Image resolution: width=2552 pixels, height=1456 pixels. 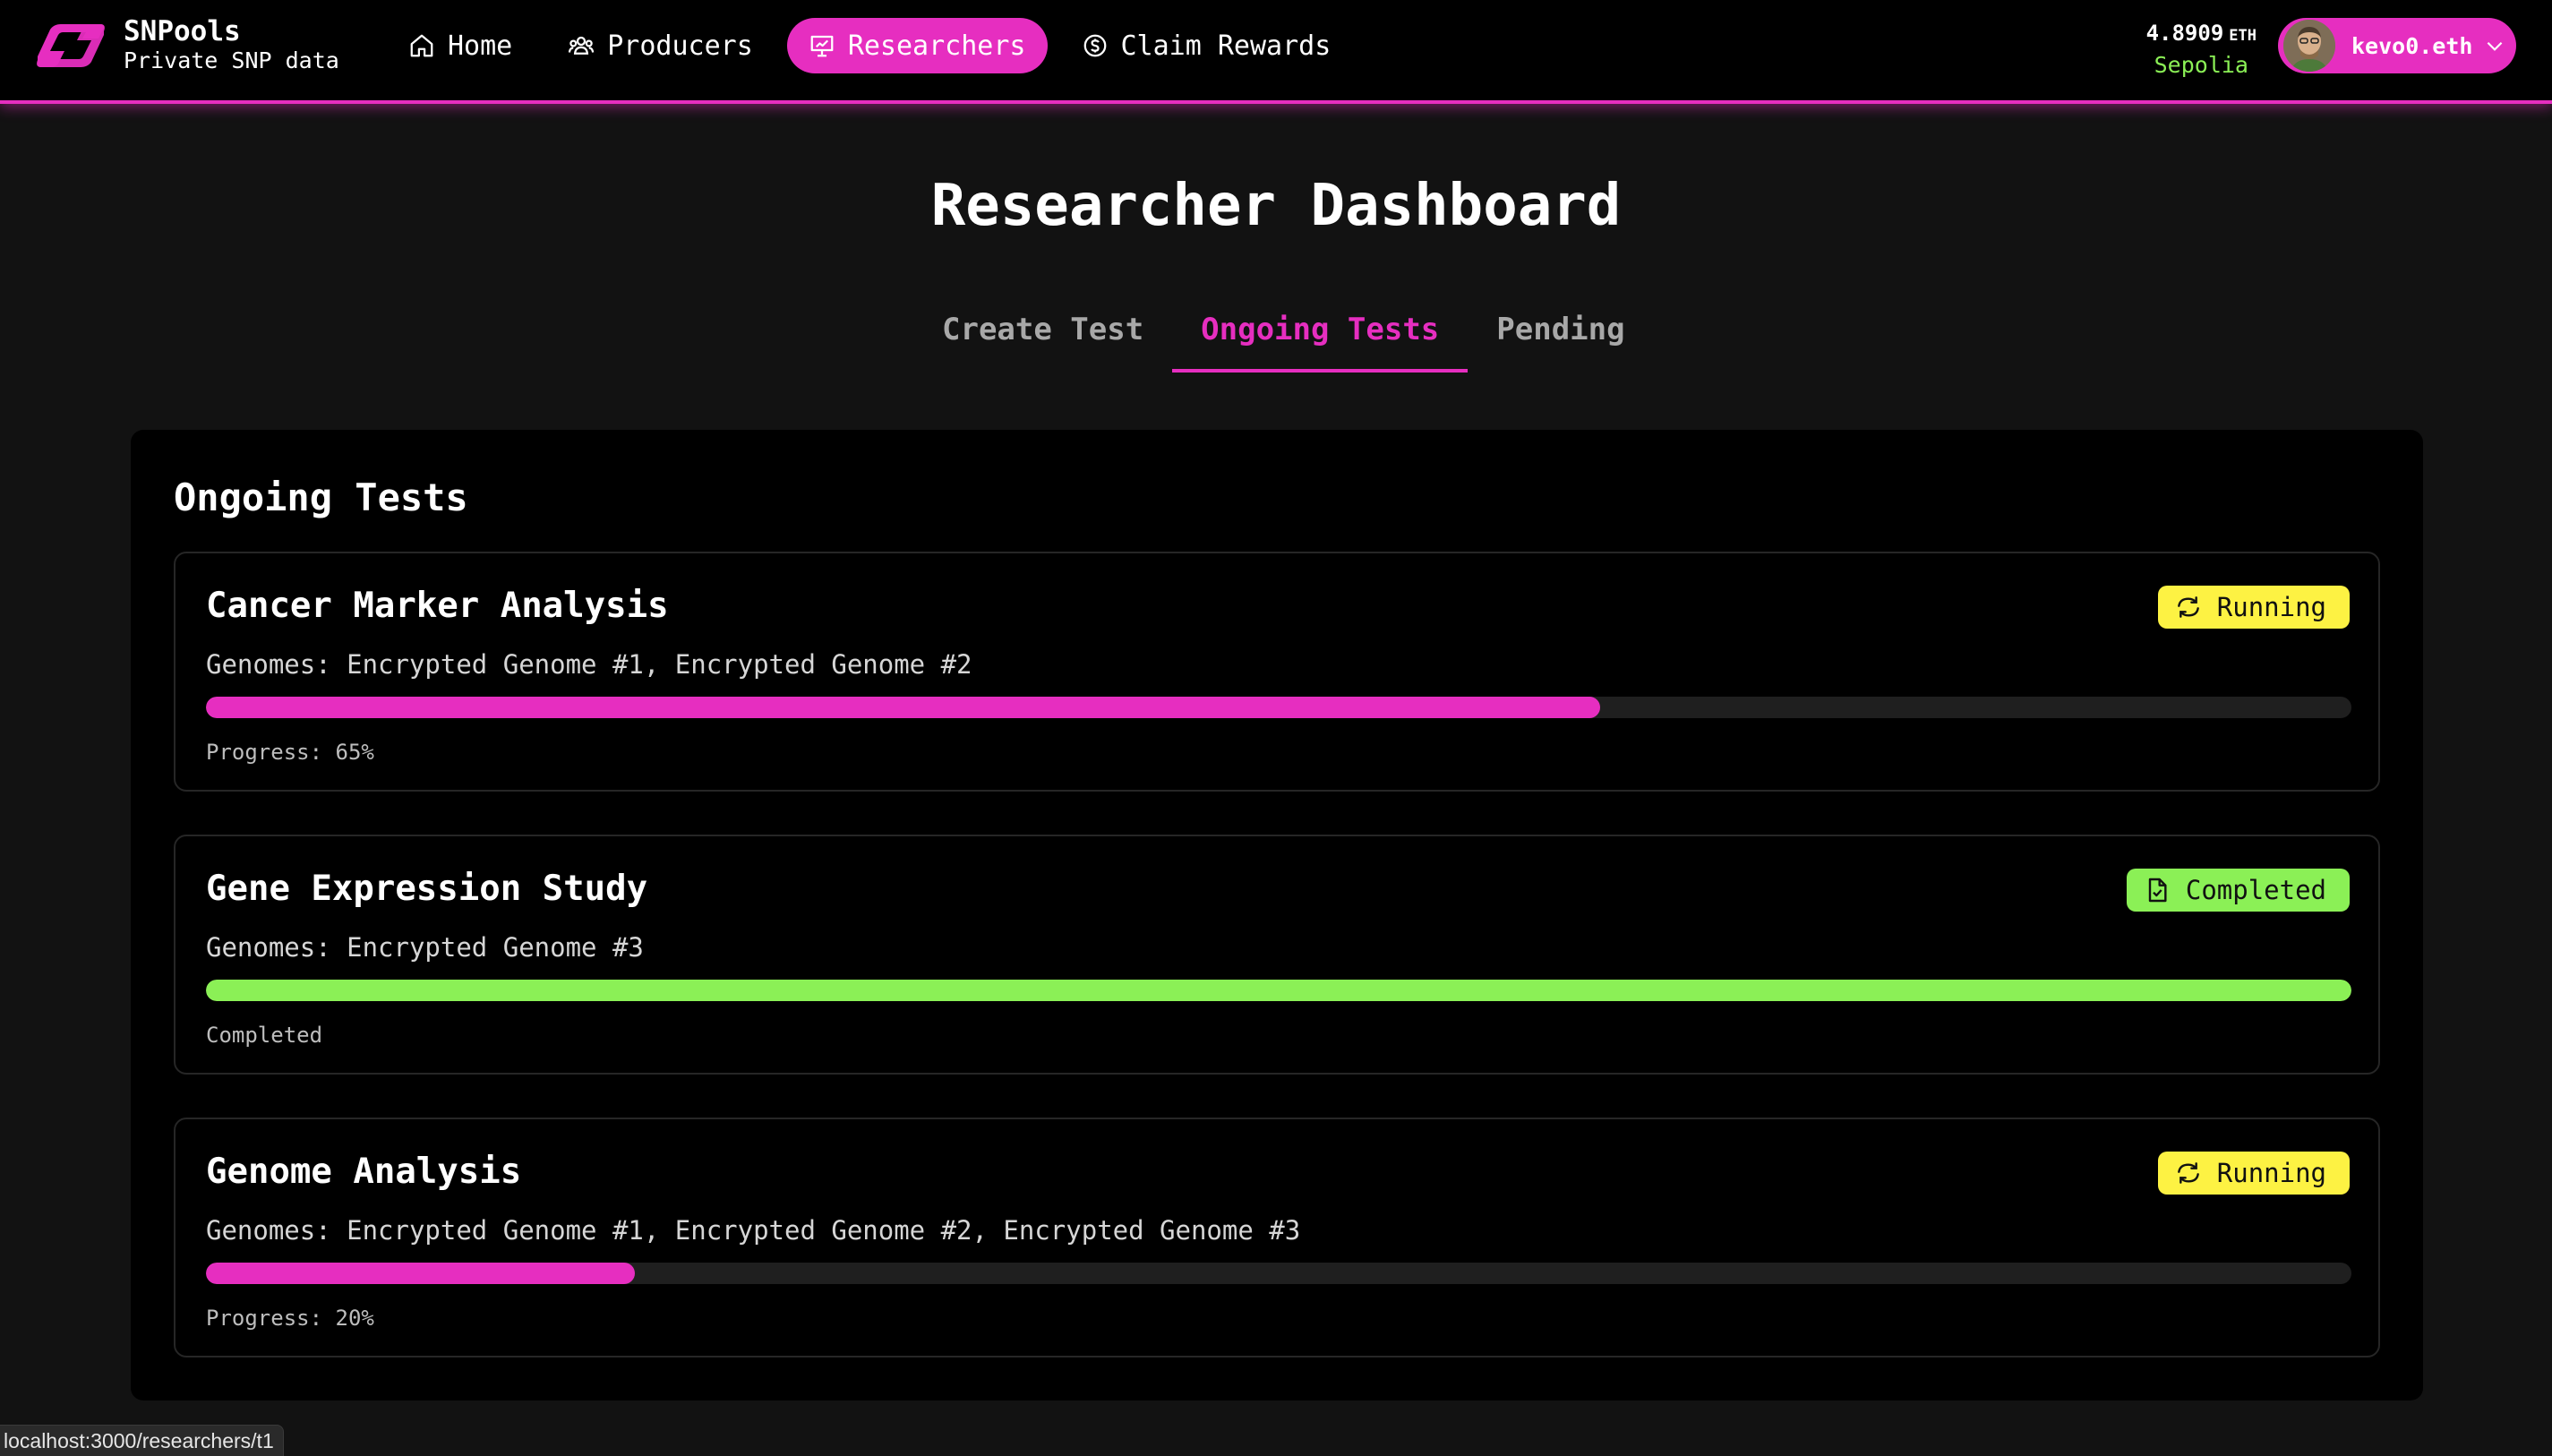 I want to click on nav-item-label: Researchers, so click(x=936, y=46).